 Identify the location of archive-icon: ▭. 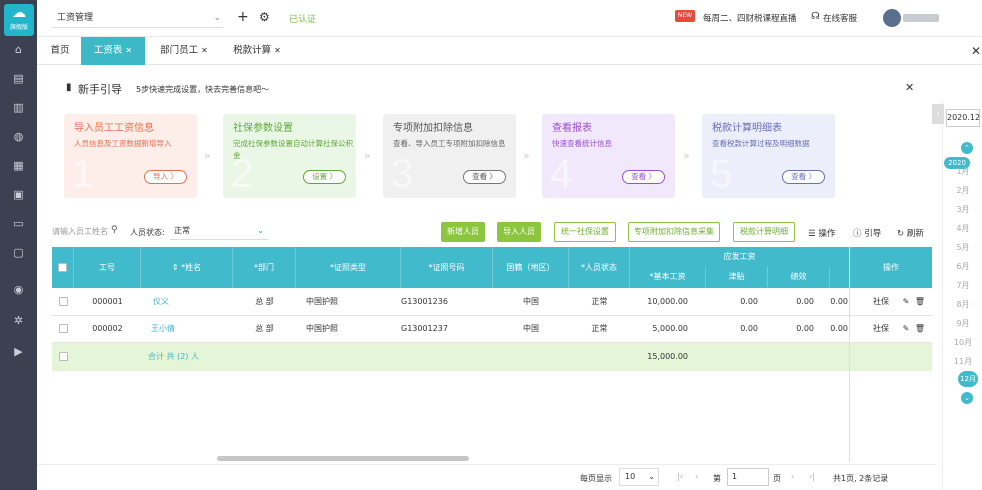
(18, 224).